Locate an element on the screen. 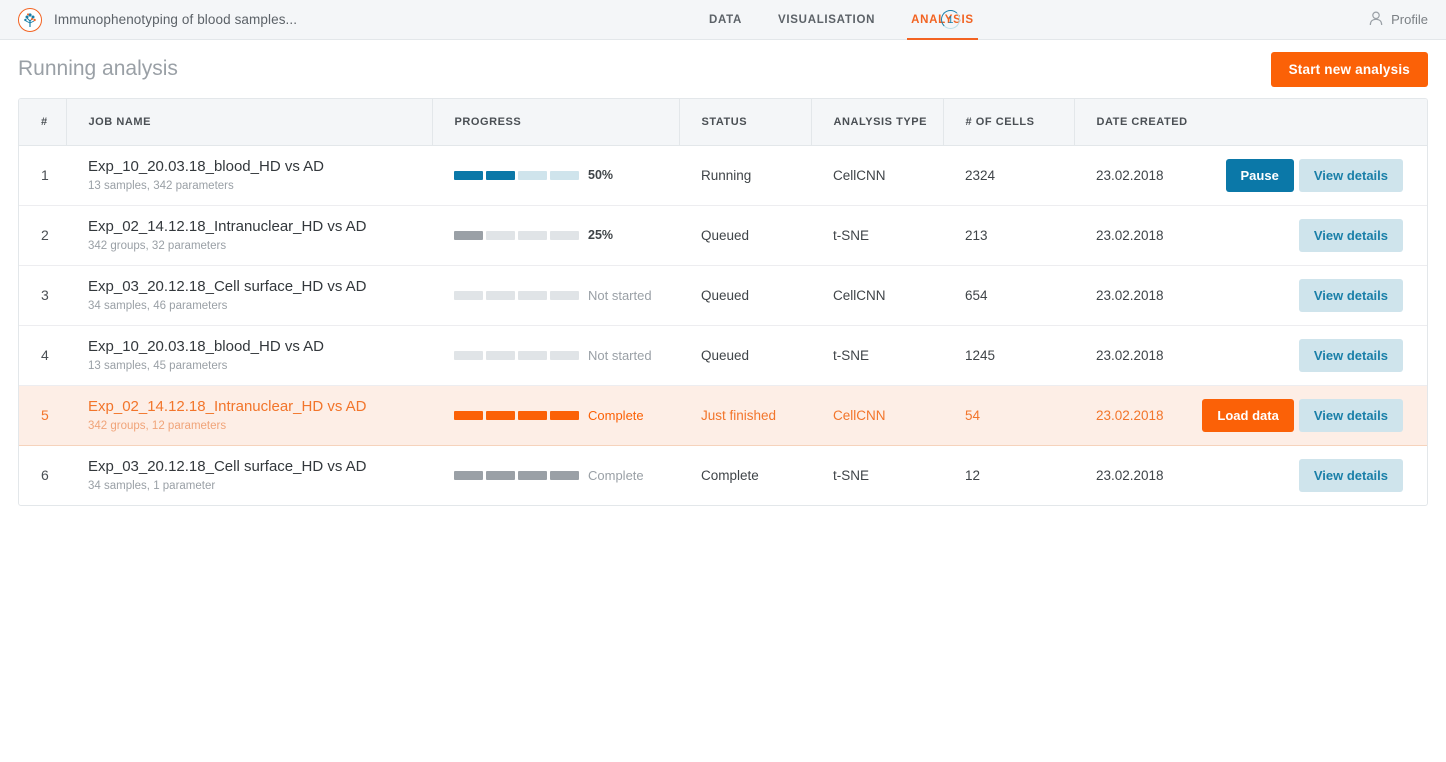  user-icon is located at coordinates (1376, 20).